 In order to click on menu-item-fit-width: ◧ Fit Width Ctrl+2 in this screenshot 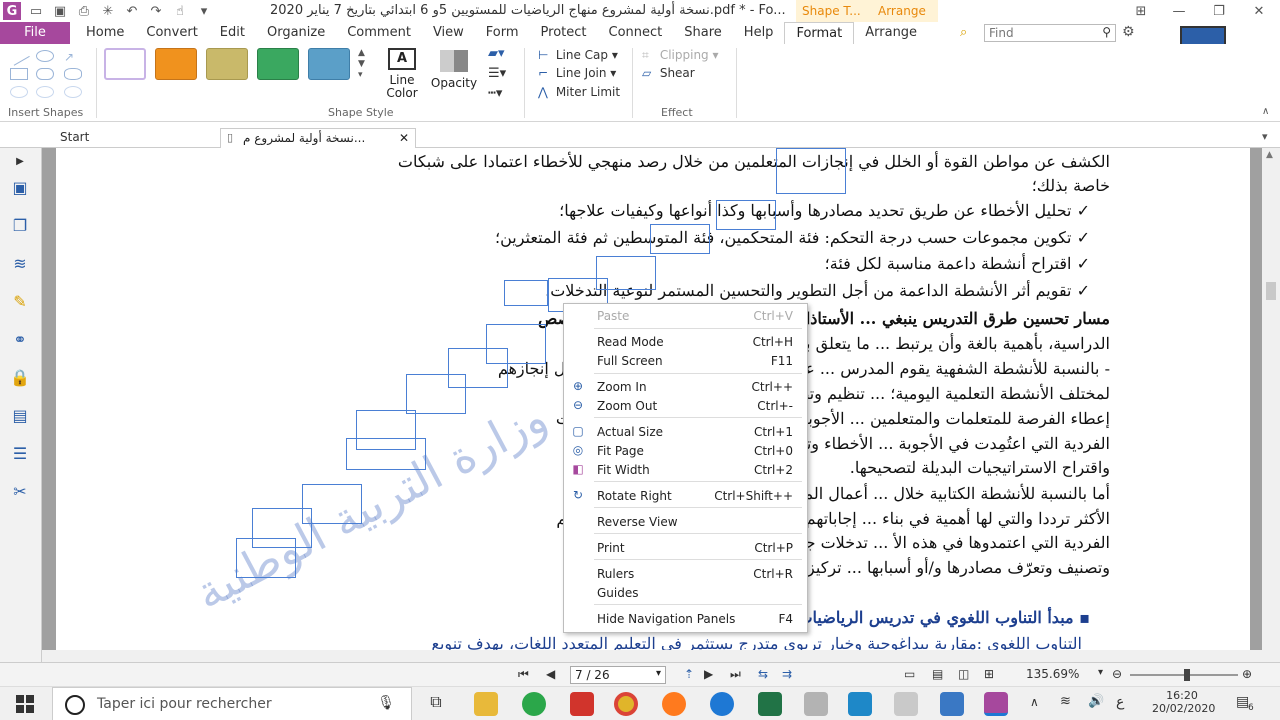, I will do `click(685, 470)`.